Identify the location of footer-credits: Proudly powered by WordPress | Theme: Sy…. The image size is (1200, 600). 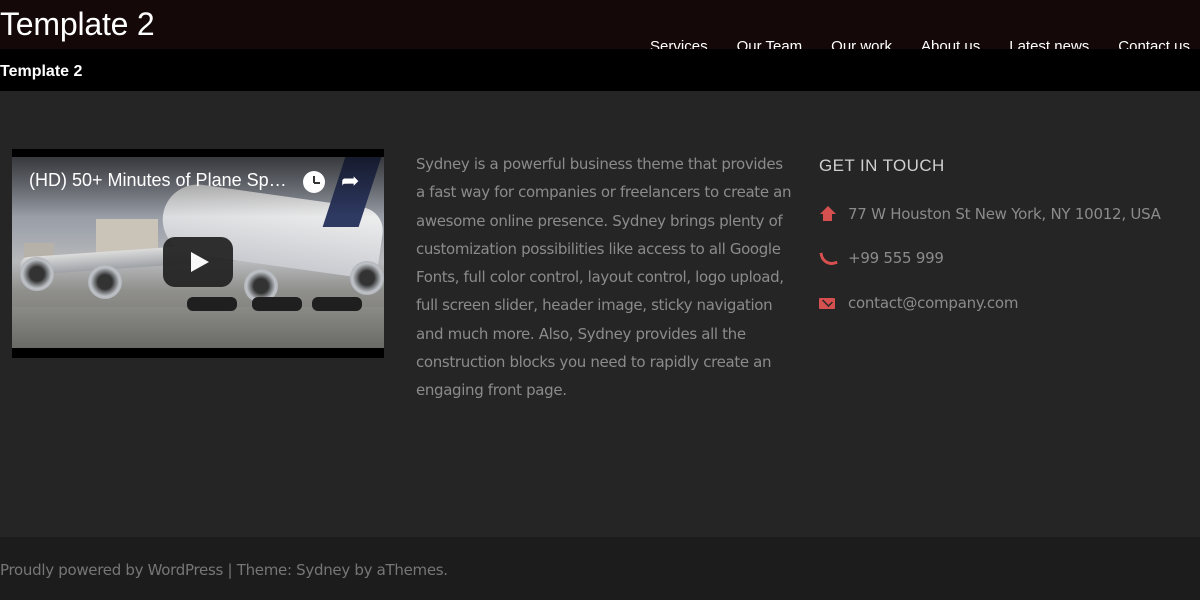
(224, 570).